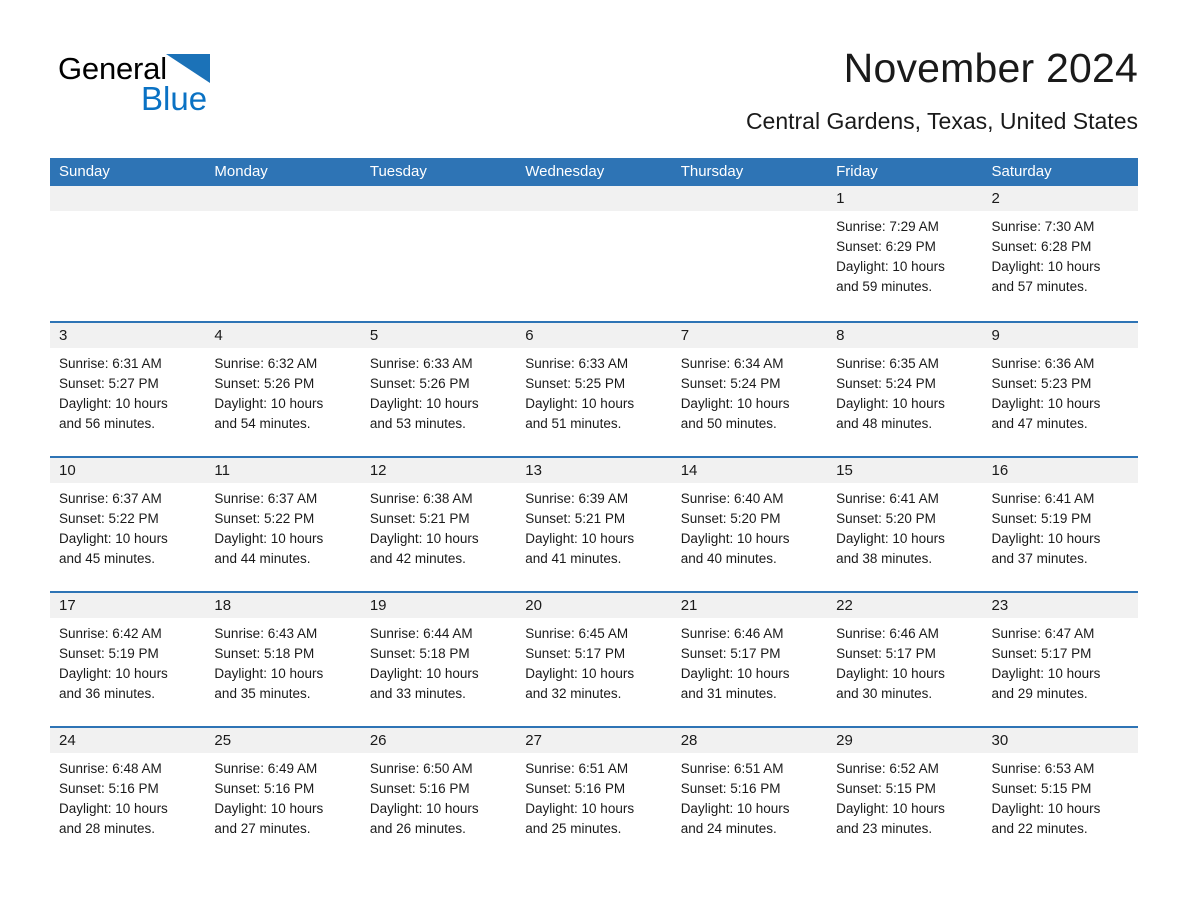  I want to click on day-sunrise-text: Sunrise: 6:46 AM, so click(887, 633).